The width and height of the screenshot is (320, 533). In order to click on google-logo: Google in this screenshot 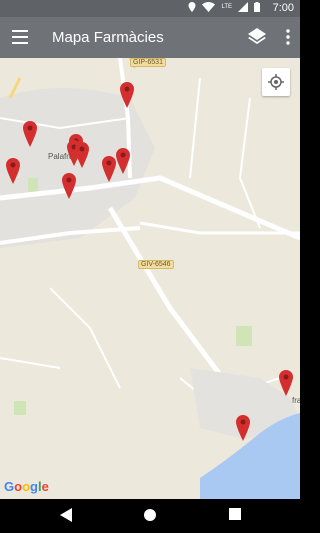, I will do `click(26, 486)`.